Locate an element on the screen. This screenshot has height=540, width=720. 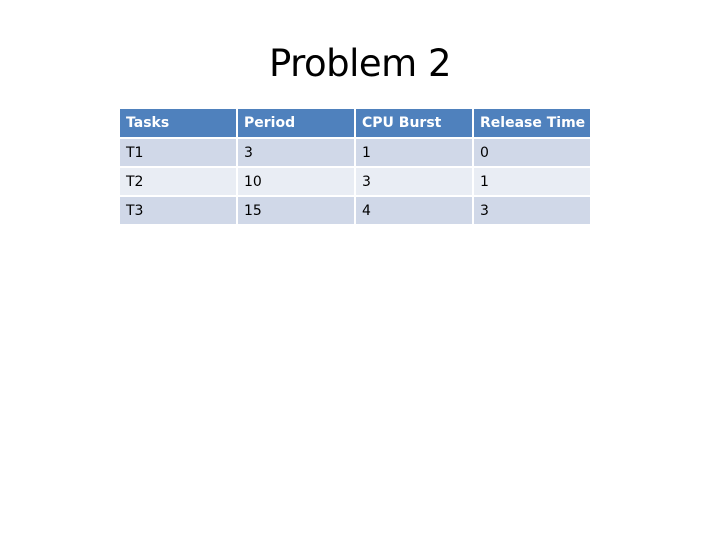
header-cpu-burst: CPU Burst is located at coordinates (414, 123).